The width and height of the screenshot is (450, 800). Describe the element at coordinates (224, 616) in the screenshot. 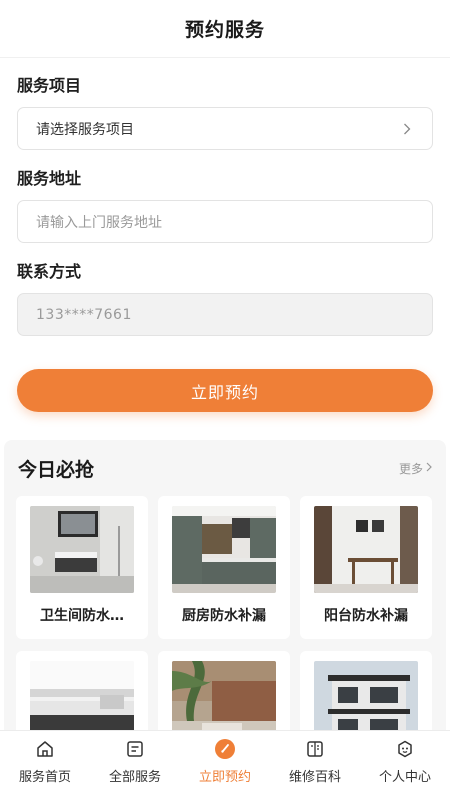

I see `deal-name: 厨房防水补漏` at that location.